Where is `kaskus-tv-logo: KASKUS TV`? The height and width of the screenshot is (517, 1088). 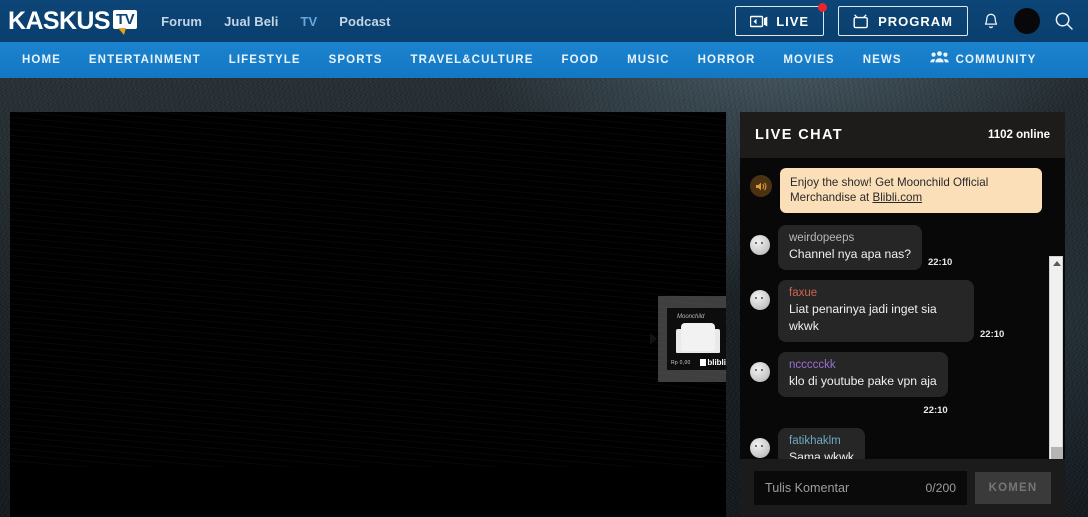
kaskus-tv-logo: KASKUS TV is located at coordinates (69, 21).